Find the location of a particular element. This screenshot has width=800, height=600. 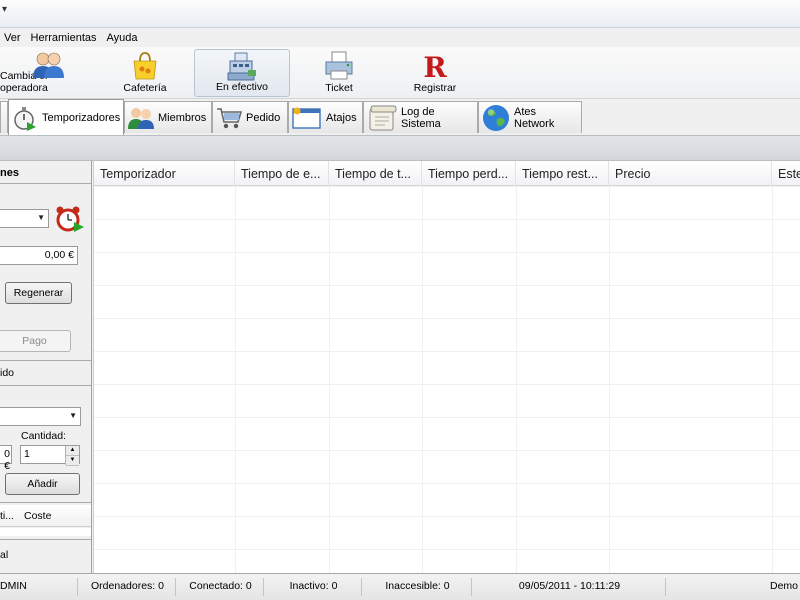

status-inaccessible: Inaccesible: 0 is located at coordinates (418, 587).